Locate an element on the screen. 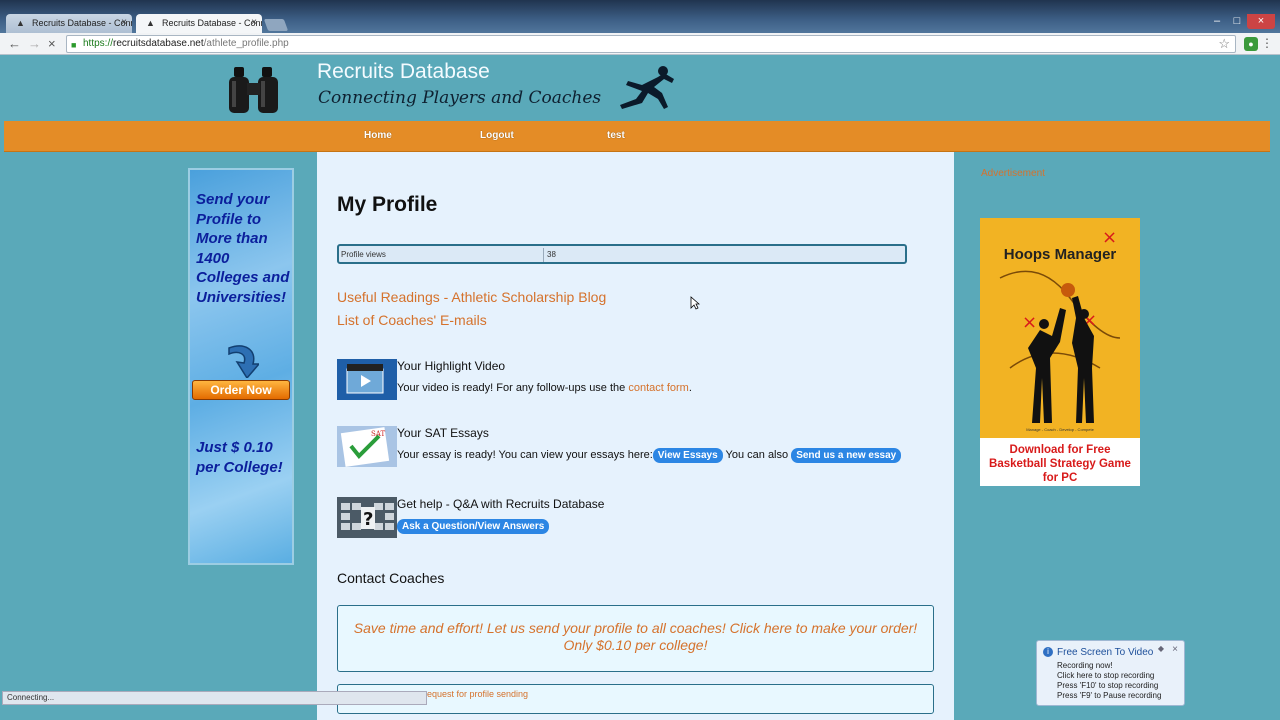  recorder-line: Press 'F9' to Pause recording is located at coordinates (1109, 695).